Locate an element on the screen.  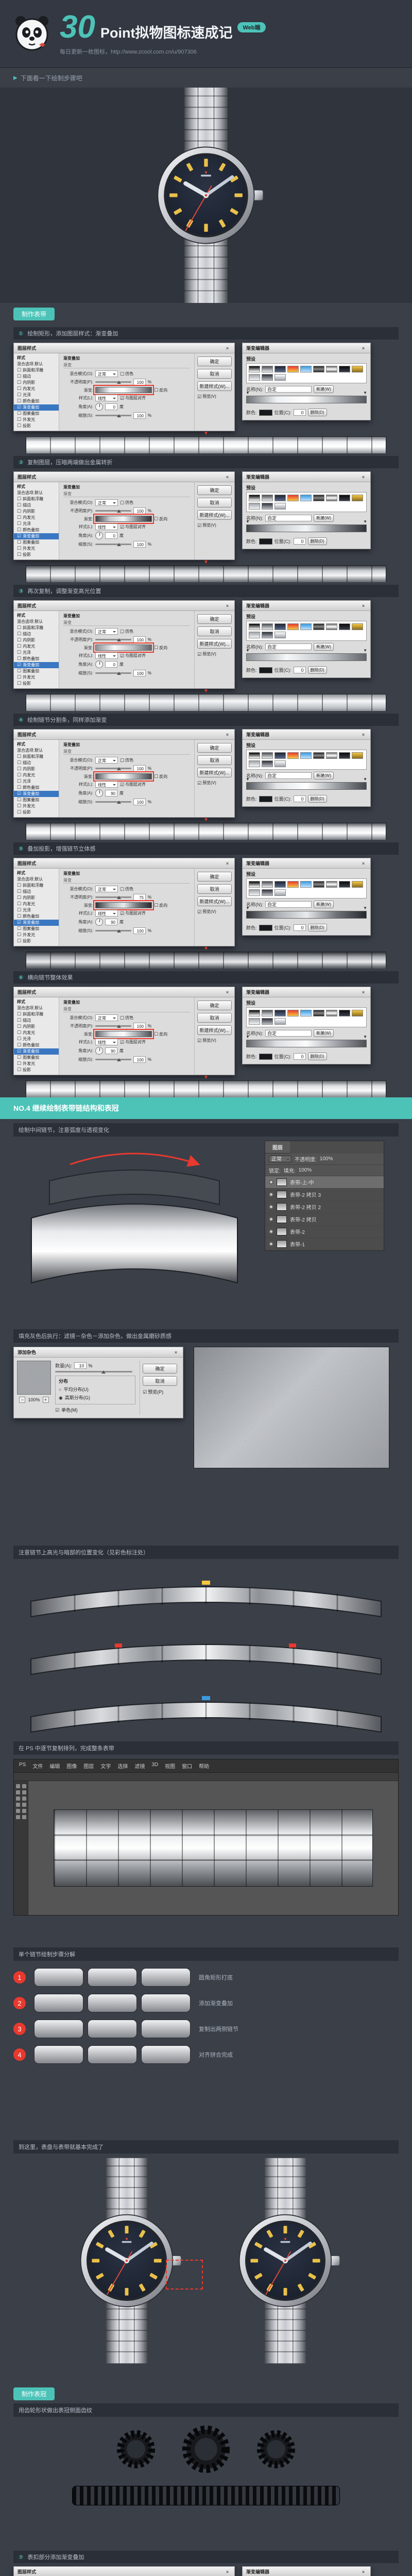
menu-item: 滤镜 is located at coordinates (139, 1766).